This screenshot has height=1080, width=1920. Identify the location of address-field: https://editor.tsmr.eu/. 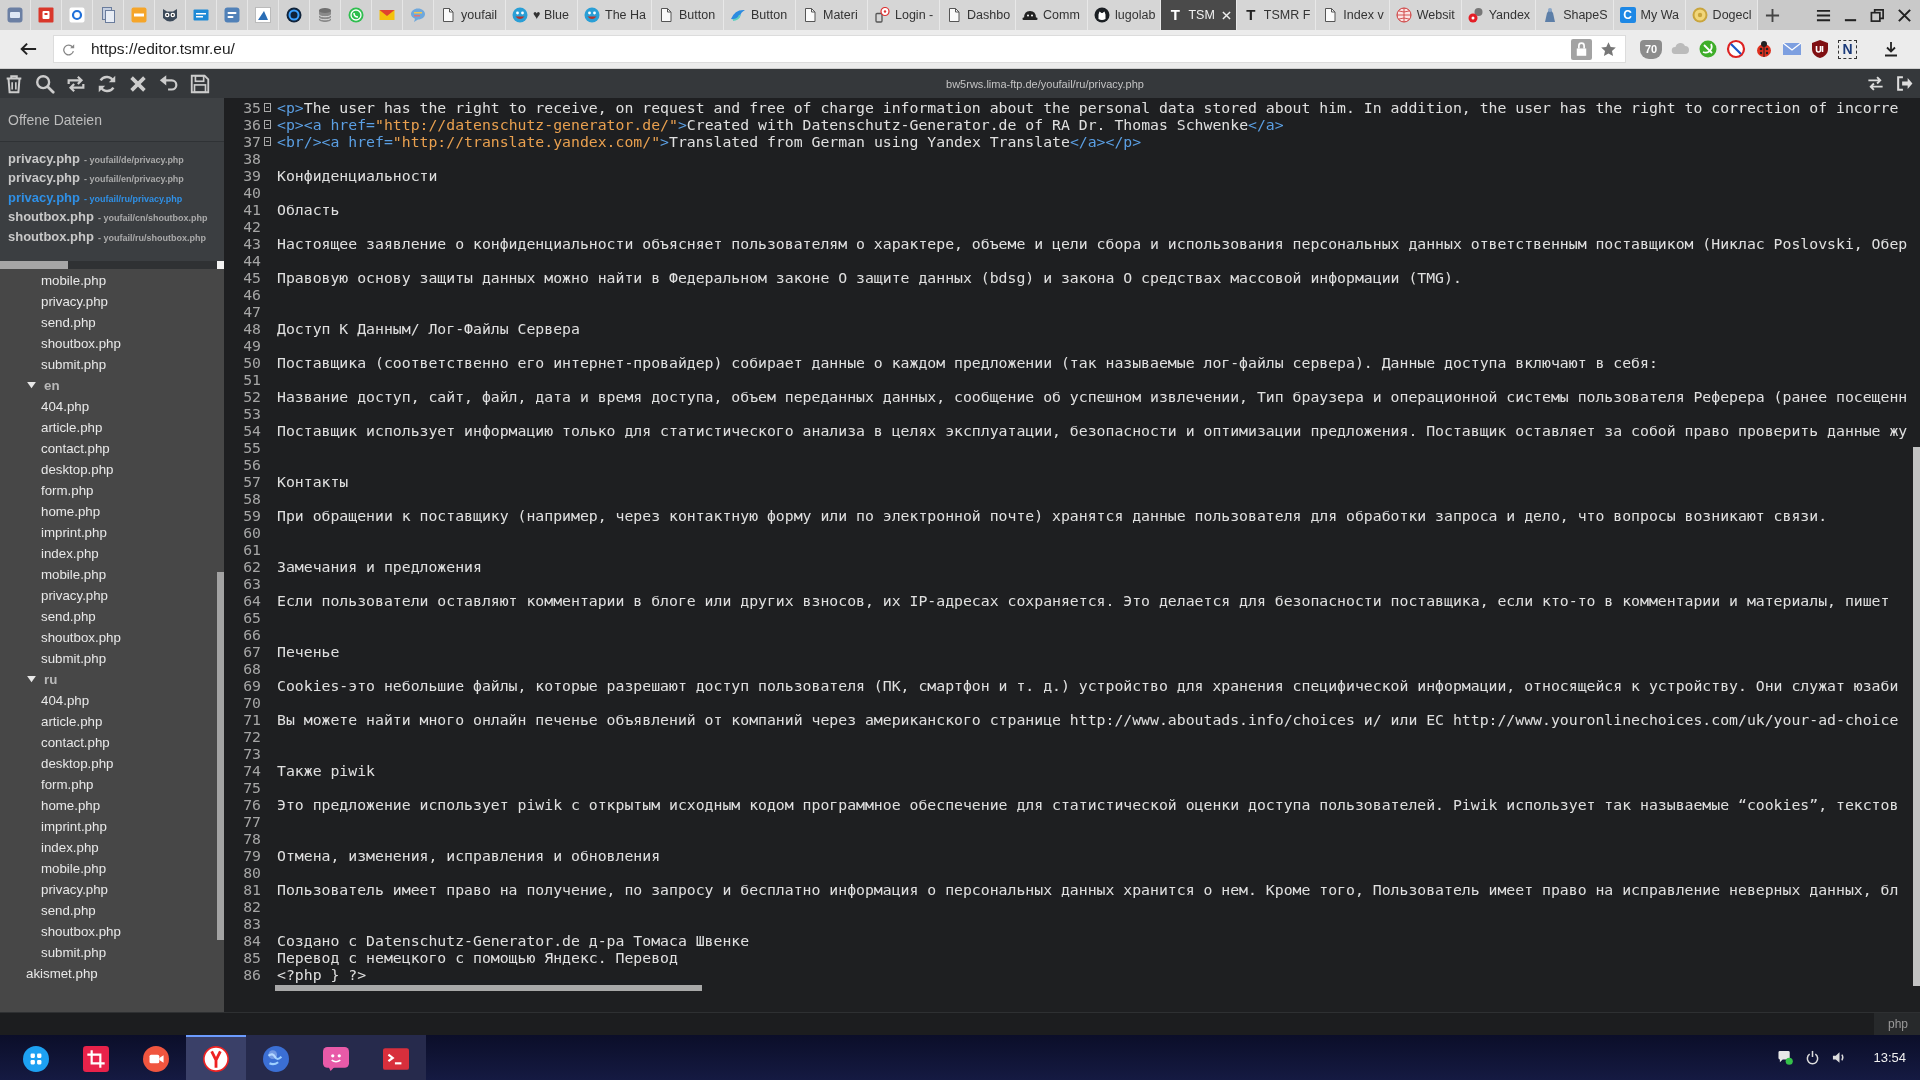
(839, 49).